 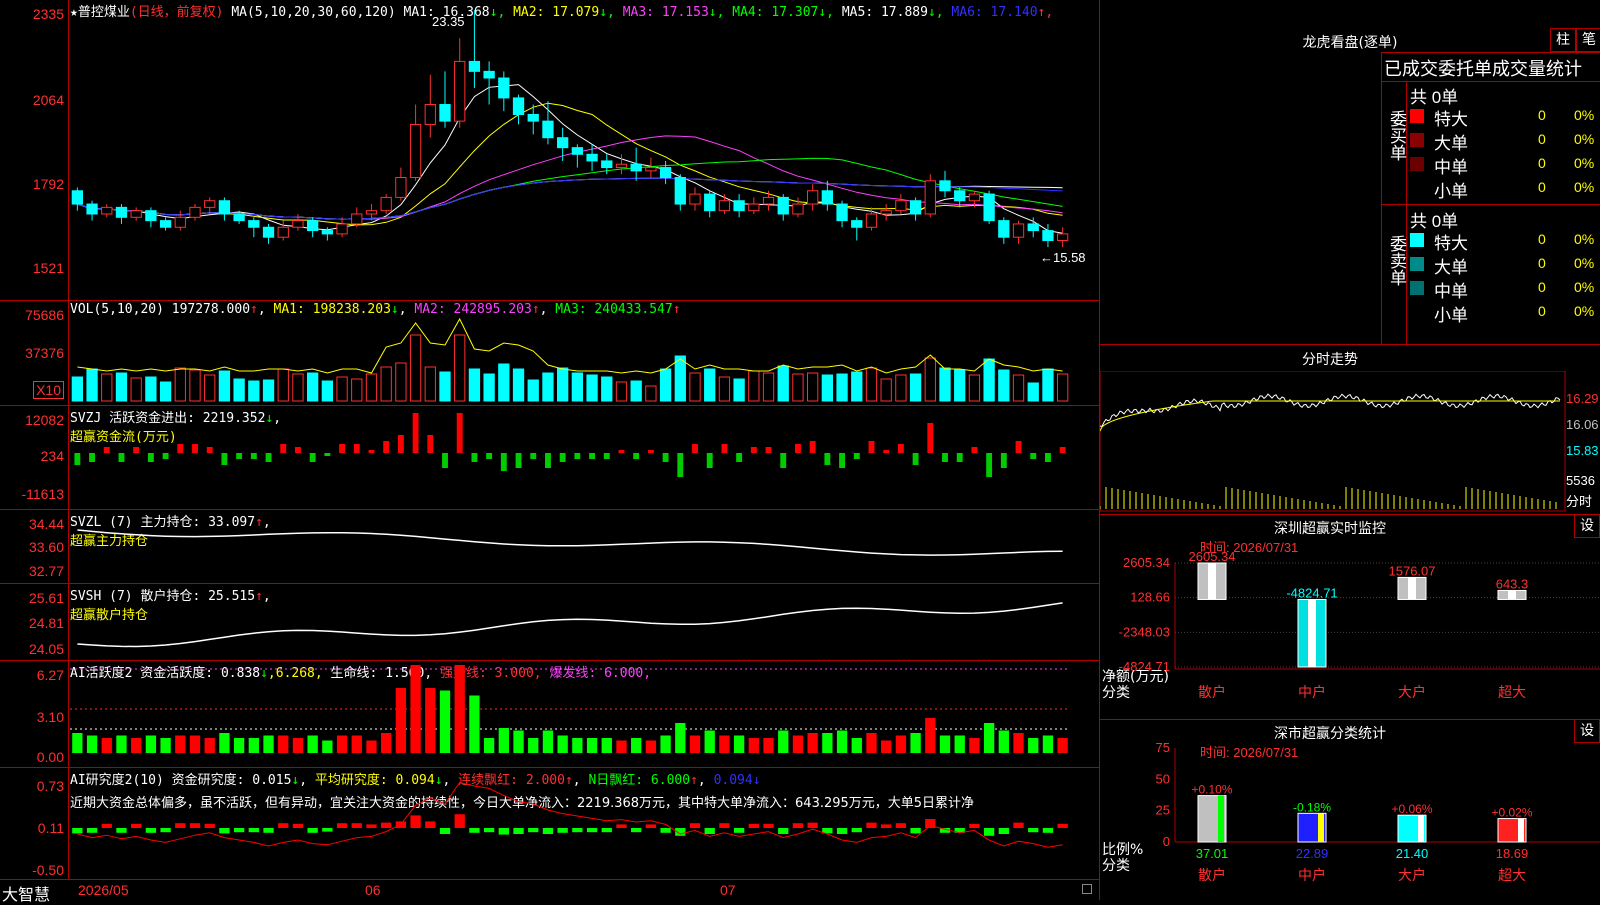 What do you see at coordinates (1087, 889) in the screenshot?
I see `lock-icon` at bounding box center [1087, 889].